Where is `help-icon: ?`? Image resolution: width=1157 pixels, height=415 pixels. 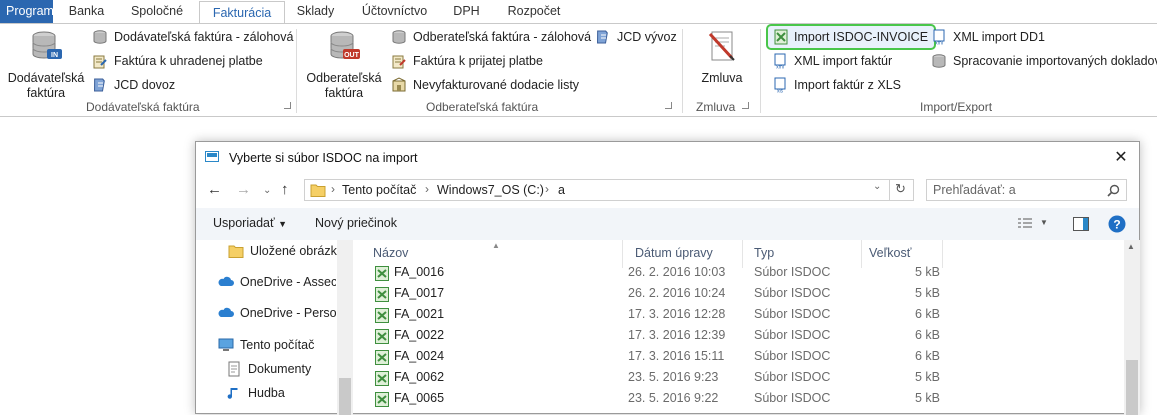
help-icon: ? is located at coordinates (1117, 224).